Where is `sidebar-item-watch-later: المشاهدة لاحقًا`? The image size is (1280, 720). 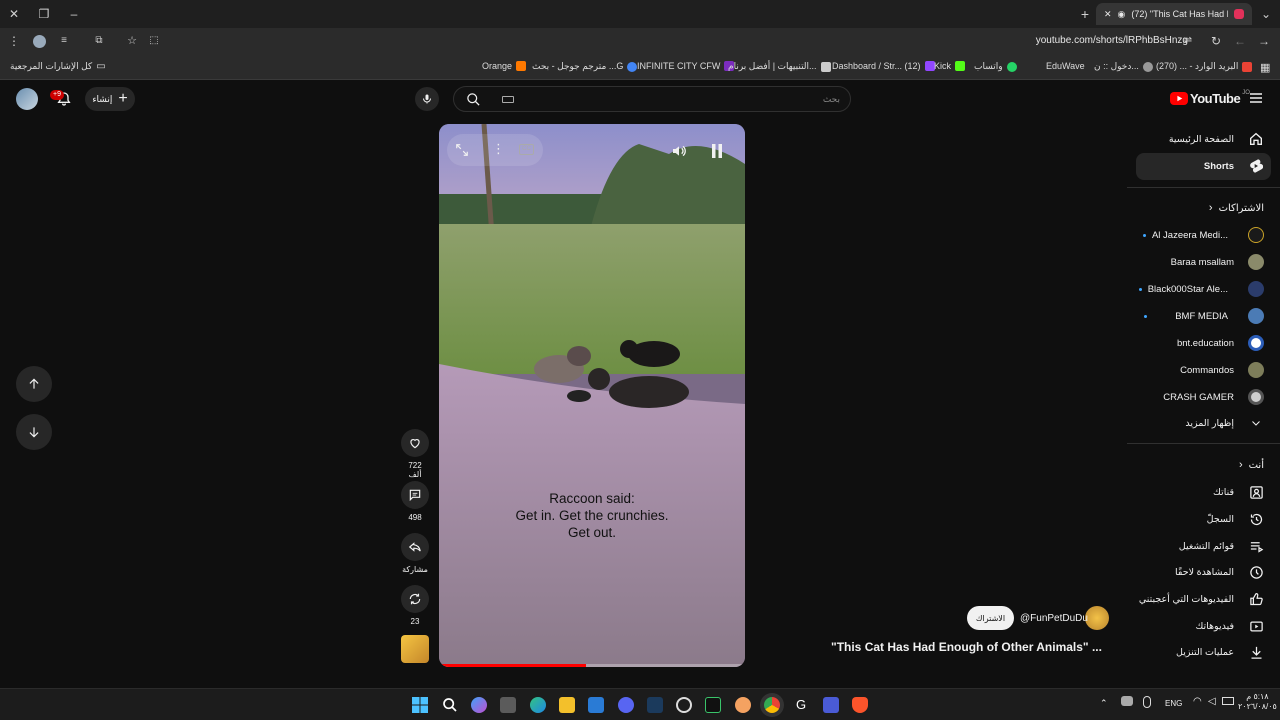 sidebar-item-watch-later: المشاهدة لاحقًا is located at coordinates (1219, 572).